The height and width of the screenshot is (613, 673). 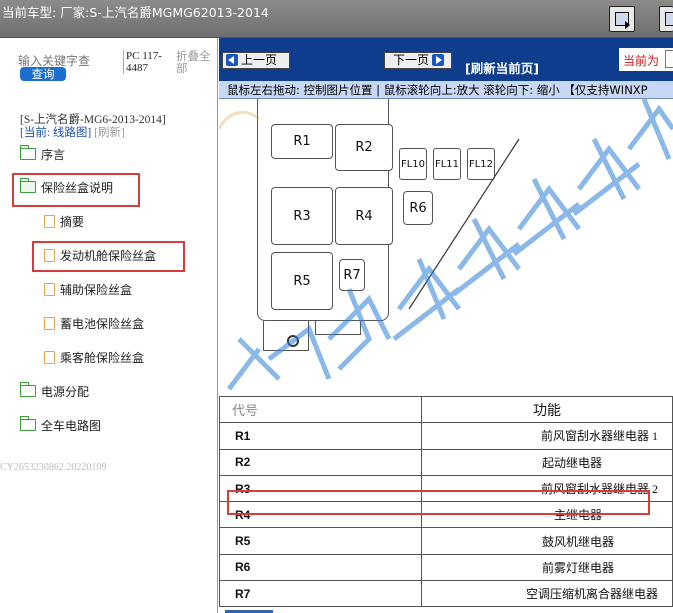 I want to click on cell-function: 前风窗刮水器继电器 1, so click(x=547, y=436).